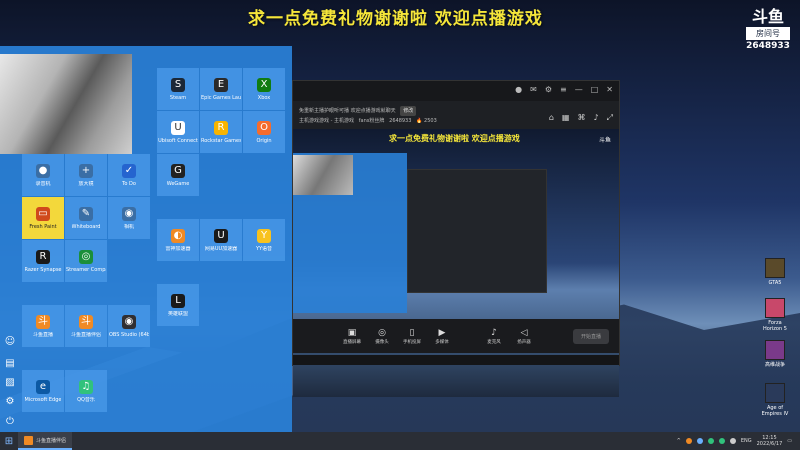 The image size is (800, 450). I want to click on tile-label: 斗鱼直播, so click(42, 334).